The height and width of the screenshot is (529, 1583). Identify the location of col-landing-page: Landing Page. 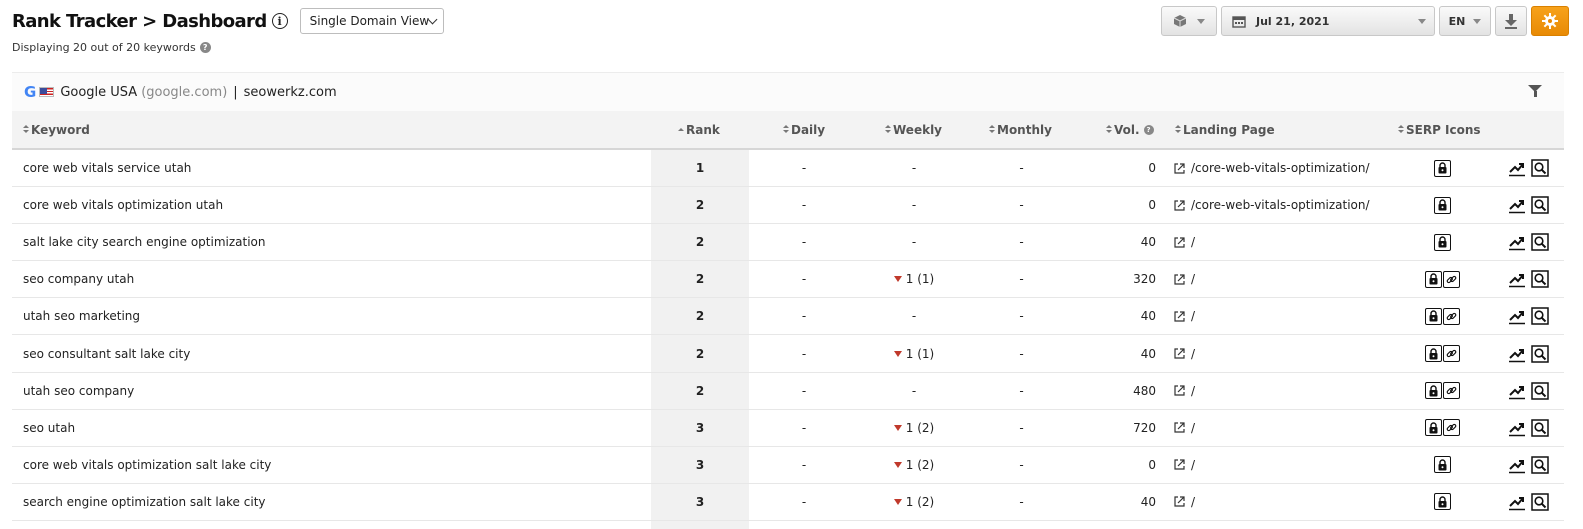
(1225, 129).